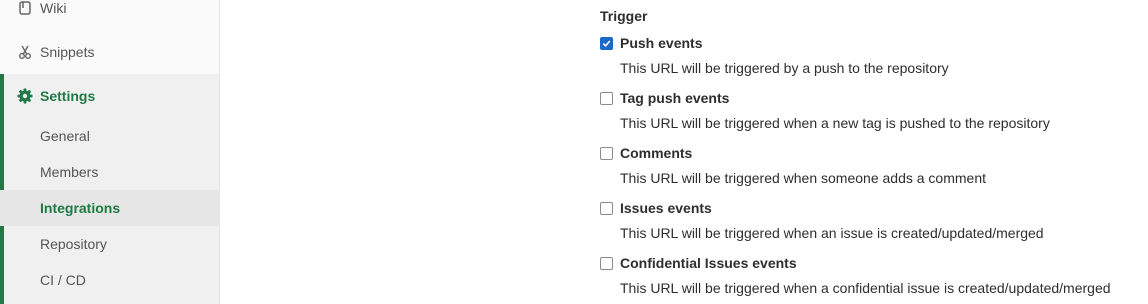 The height and width of the screenshot is (304, 1148). Describe the element at coordinates (666, 208) in the screenshot. I see `issues-events-label: Issues events` at that location.